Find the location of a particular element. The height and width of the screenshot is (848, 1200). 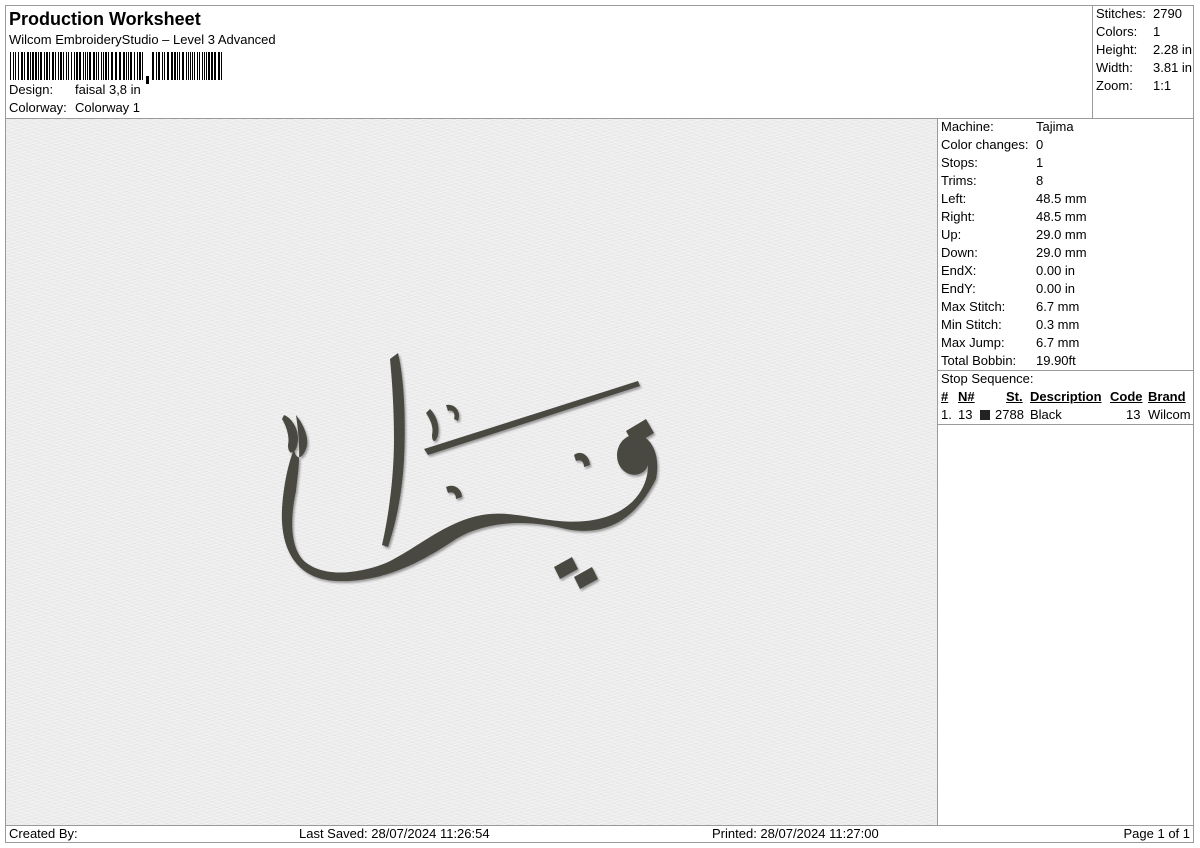

row-code: 13 is located at coordinates (1133, 414).